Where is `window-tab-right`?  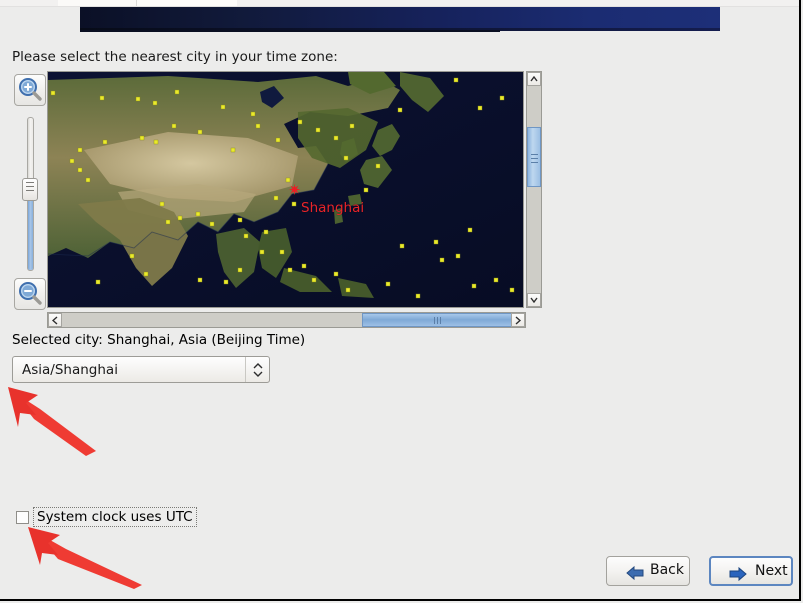
window-tab-right is located at coordinates (187, 3).